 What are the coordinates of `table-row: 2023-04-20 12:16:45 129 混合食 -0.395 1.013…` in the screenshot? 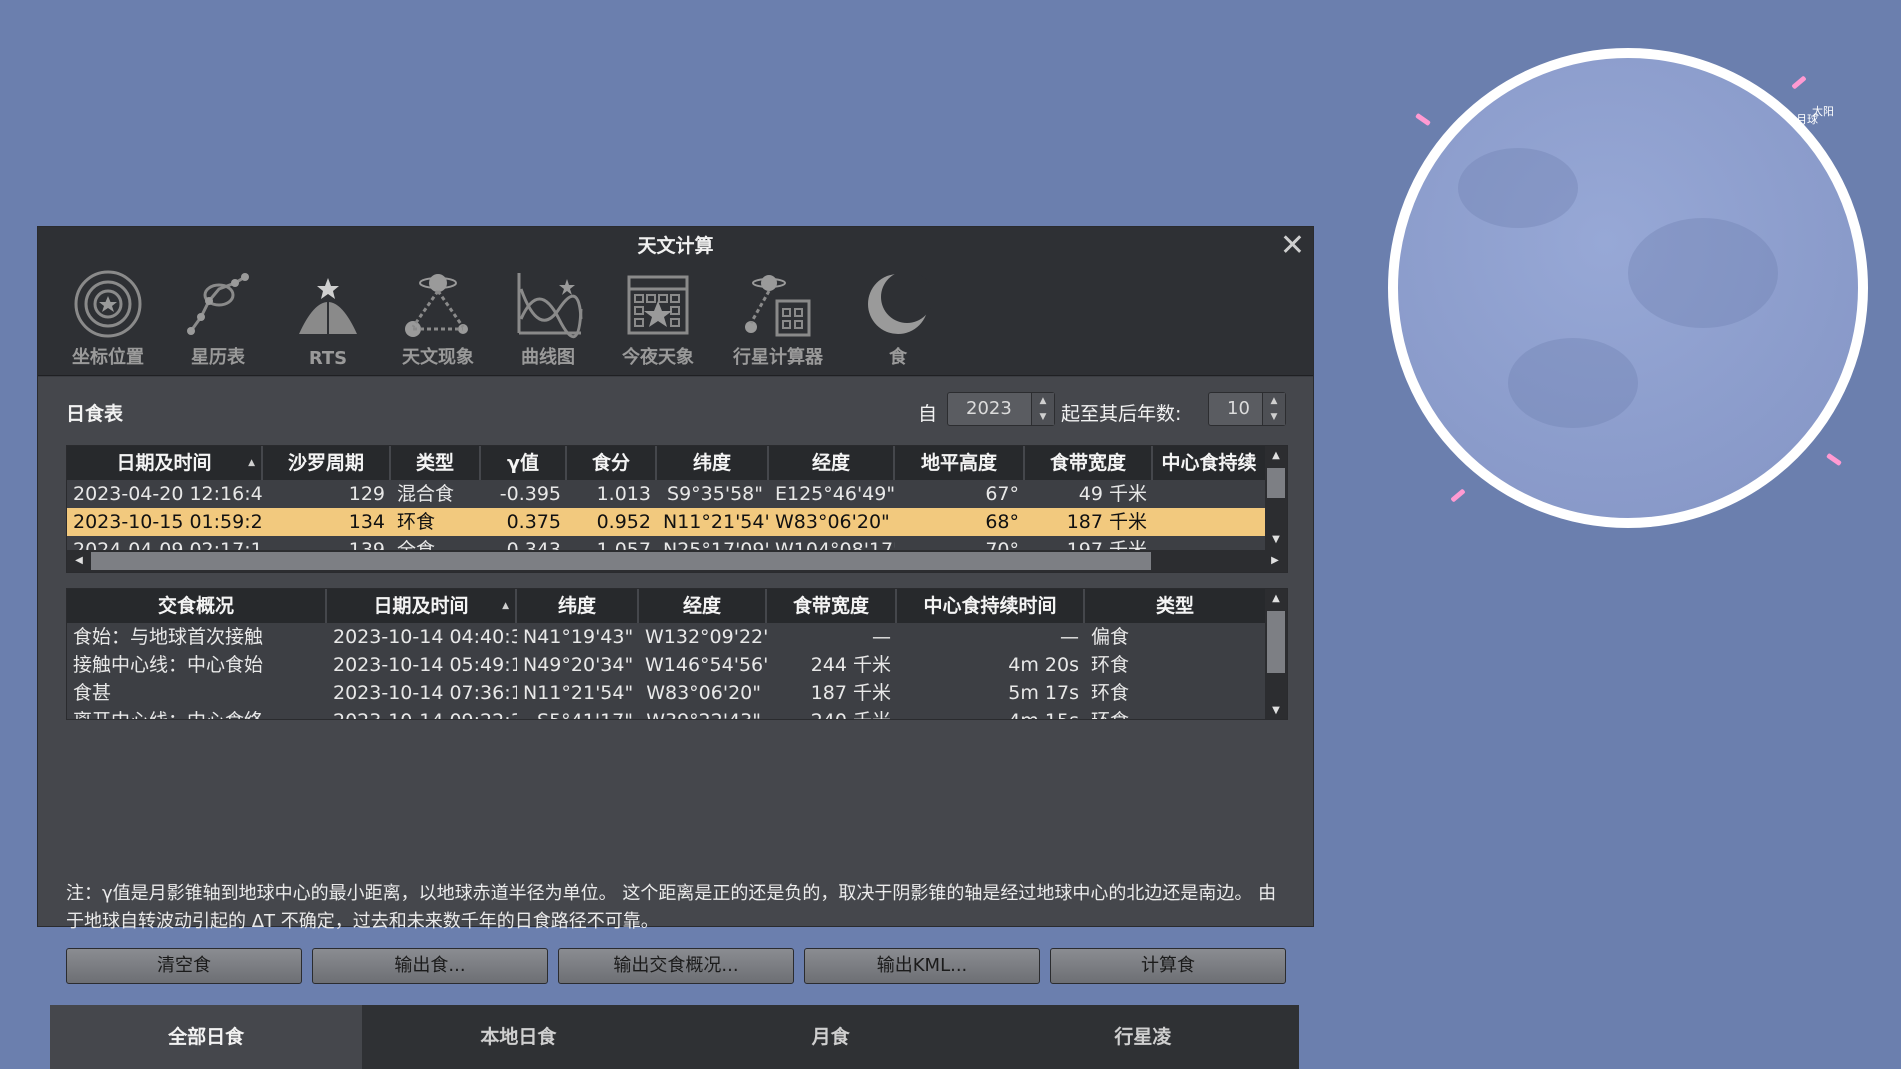 It's located at (677, 494).